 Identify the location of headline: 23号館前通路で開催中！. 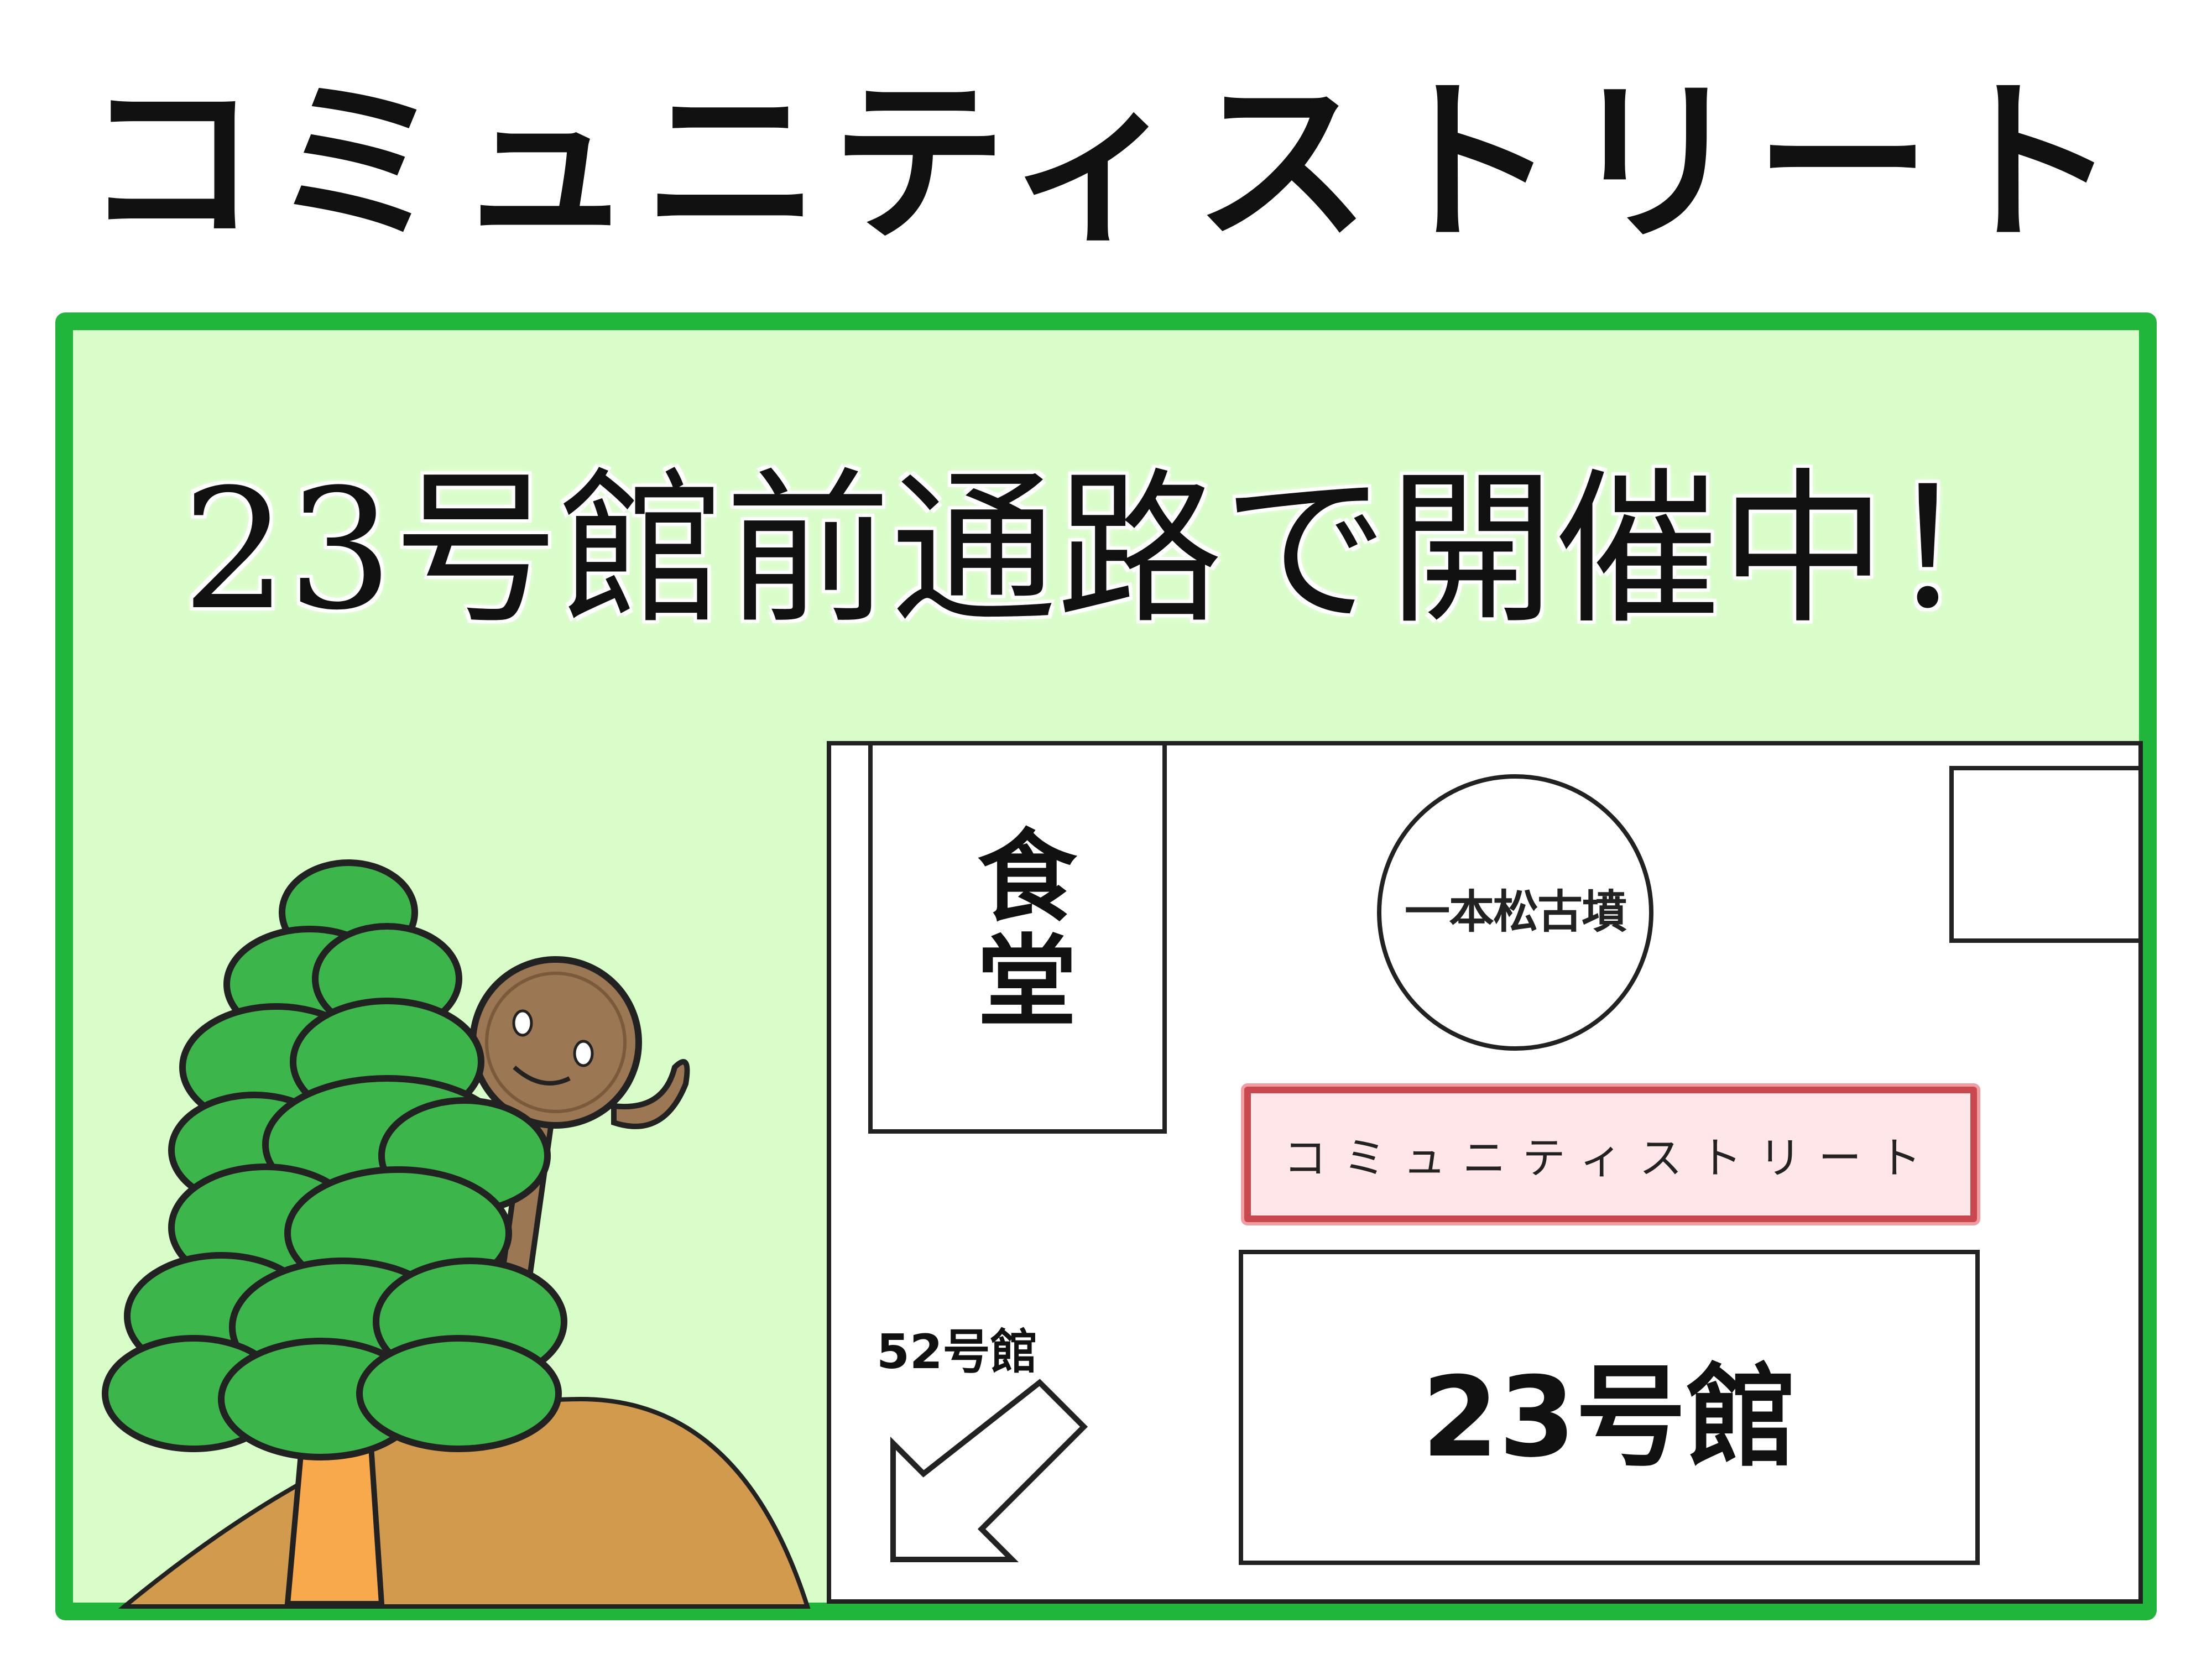
(1117, 550).